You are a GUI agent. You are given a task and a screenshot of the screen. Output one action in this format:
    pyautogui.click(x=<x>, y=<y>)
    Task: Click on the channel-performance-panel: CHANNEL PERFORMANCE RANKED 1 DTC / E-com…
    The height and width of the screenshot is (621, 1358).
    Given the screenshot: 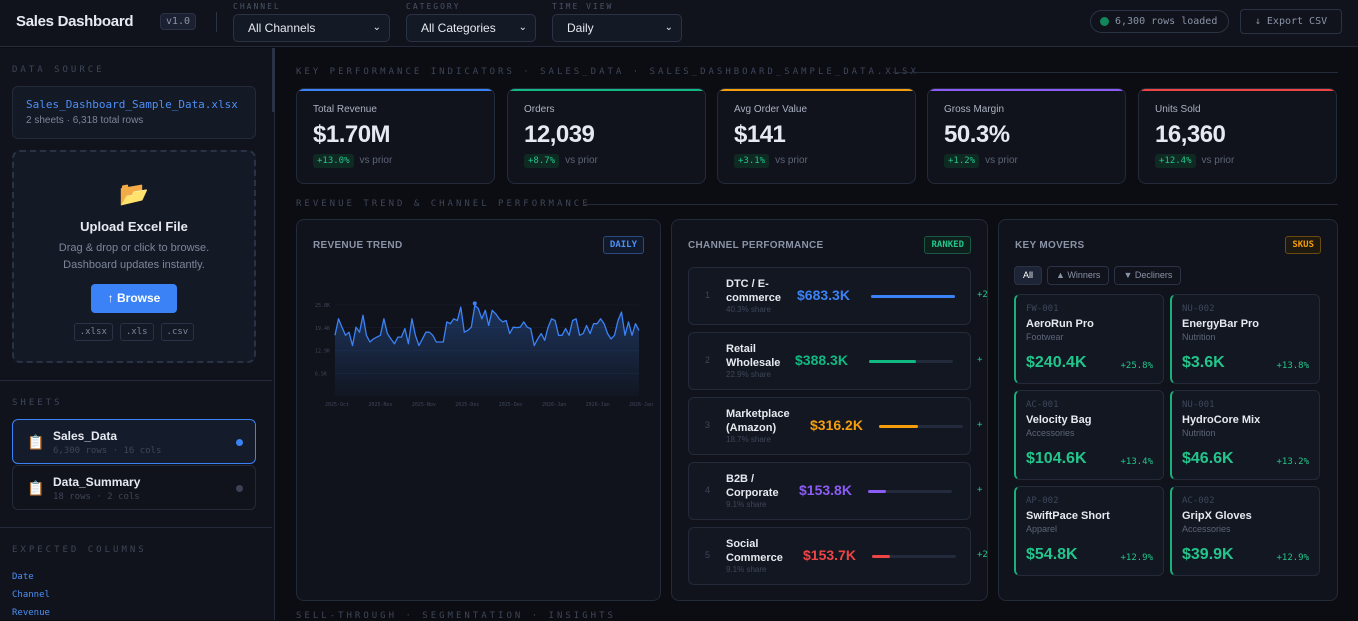 What is the action you would take?
    pyautogui.click(x=829, y=410)
    